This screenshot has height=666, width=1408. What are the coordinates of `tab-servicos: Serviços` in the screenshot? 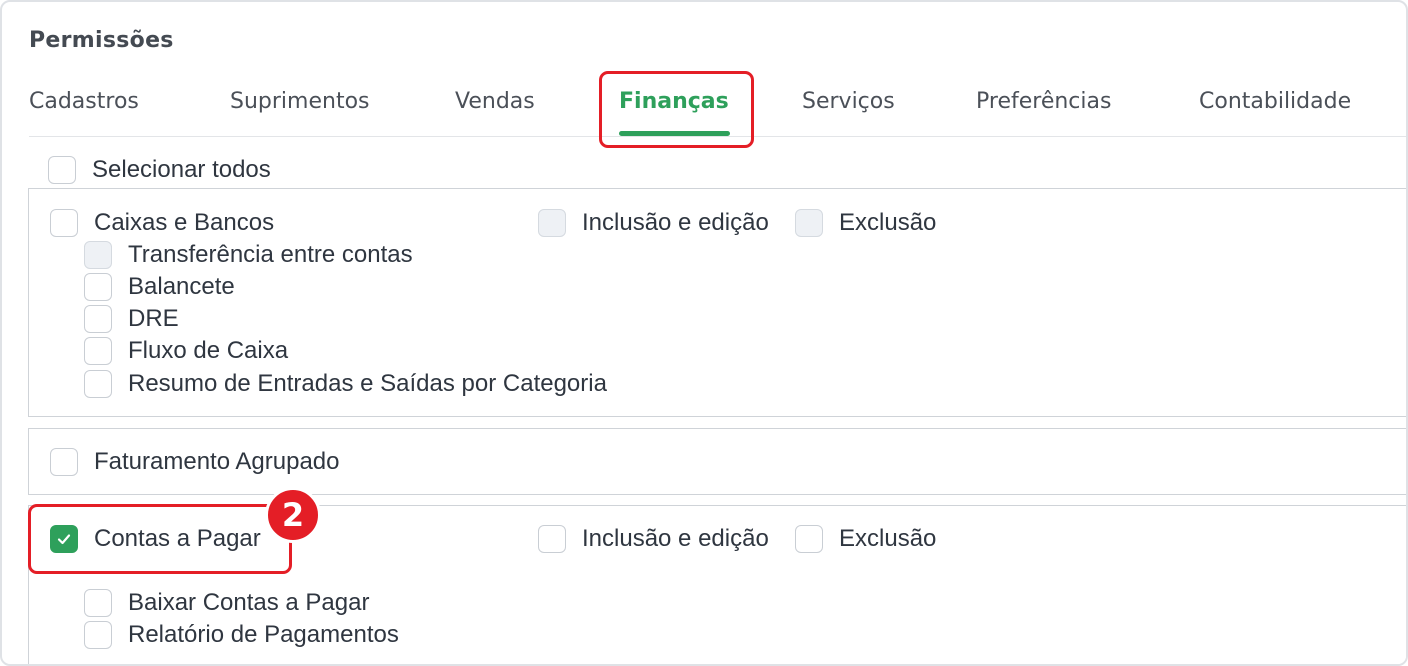 It's located at (848, 101).